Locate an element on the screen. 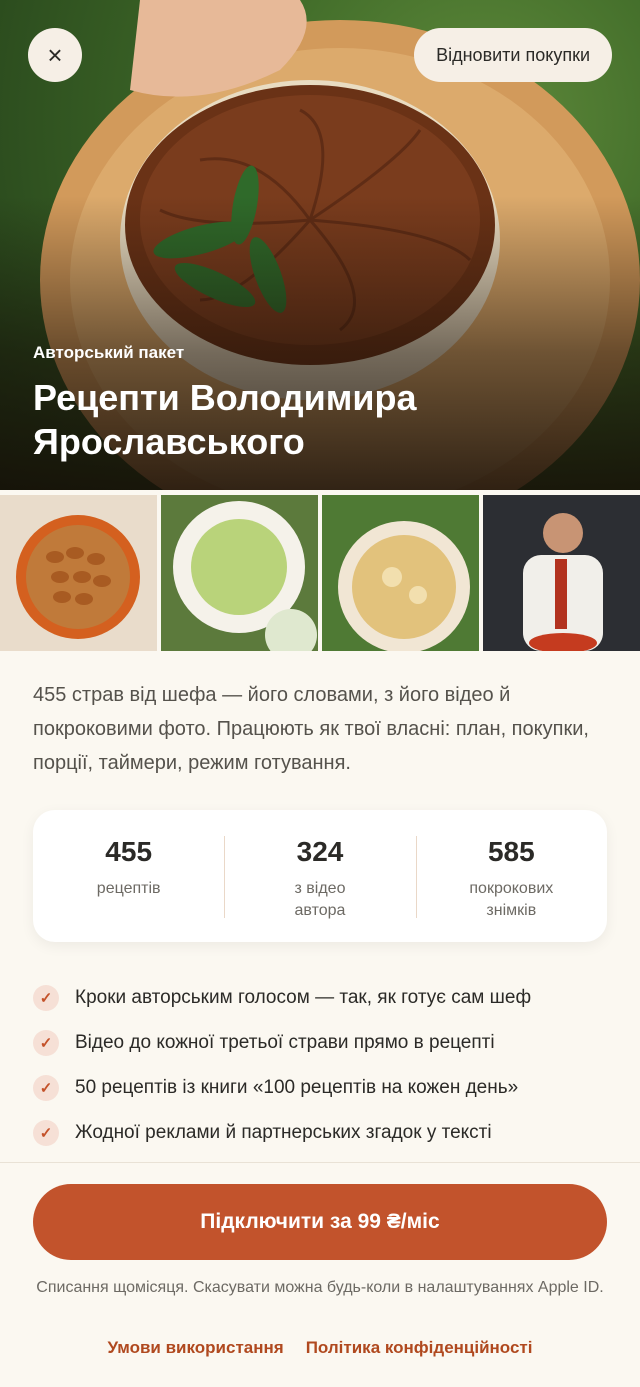 The image size is (640, 1387). flatbread-photo is located at coordinates (400, 573).